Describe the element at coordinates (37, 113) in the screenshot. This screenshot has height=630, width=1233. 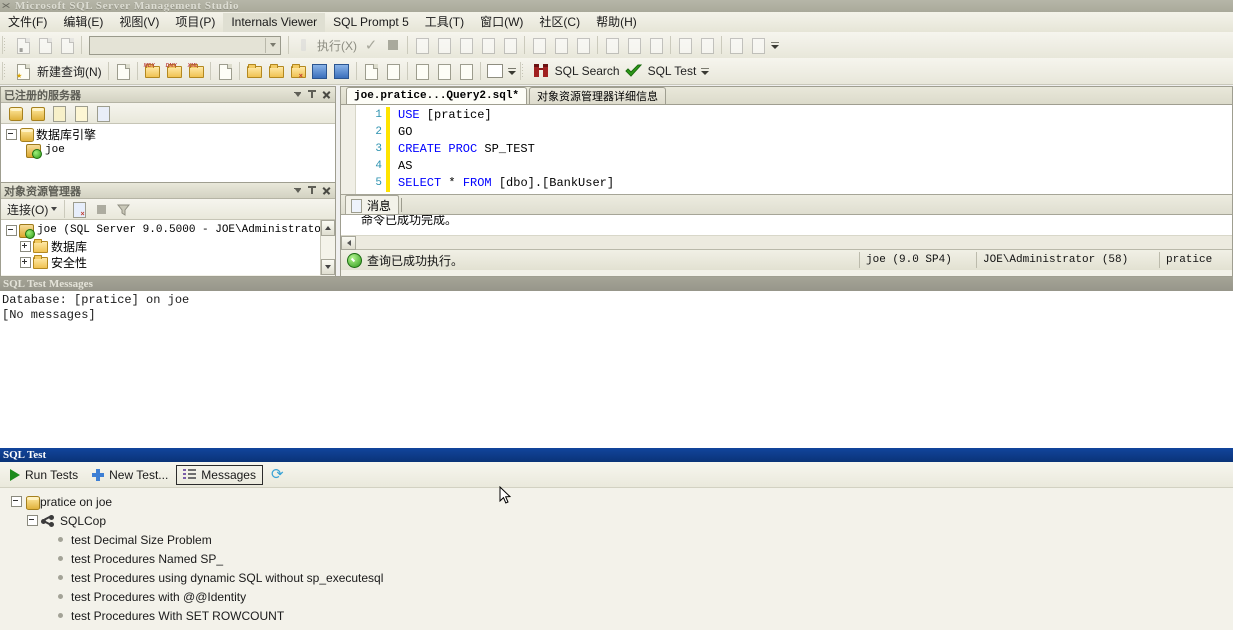
I see `analysis-services-icon` at that location.